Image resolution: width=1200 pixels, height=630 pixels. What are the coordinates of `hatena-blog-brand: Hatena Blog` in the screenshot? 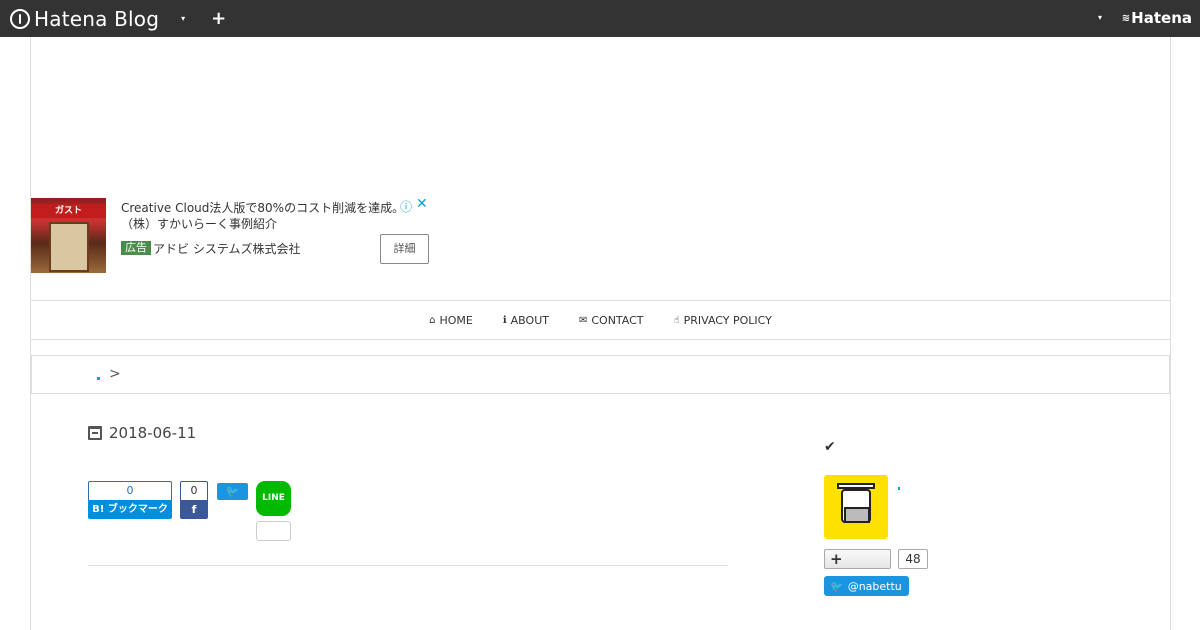 It's located at (84, 19).